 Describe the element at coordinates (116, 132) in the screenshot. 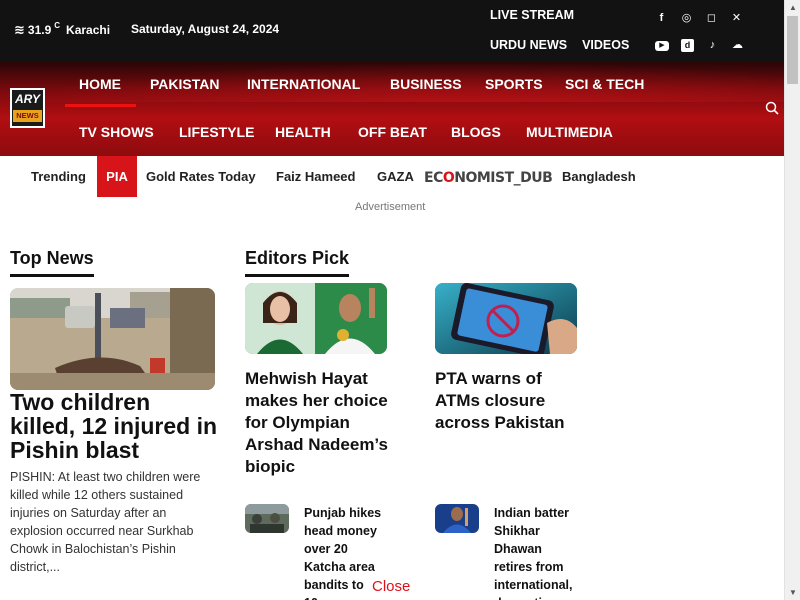

I see `nav-item-tv-shows: TV SHOWS` at that location.